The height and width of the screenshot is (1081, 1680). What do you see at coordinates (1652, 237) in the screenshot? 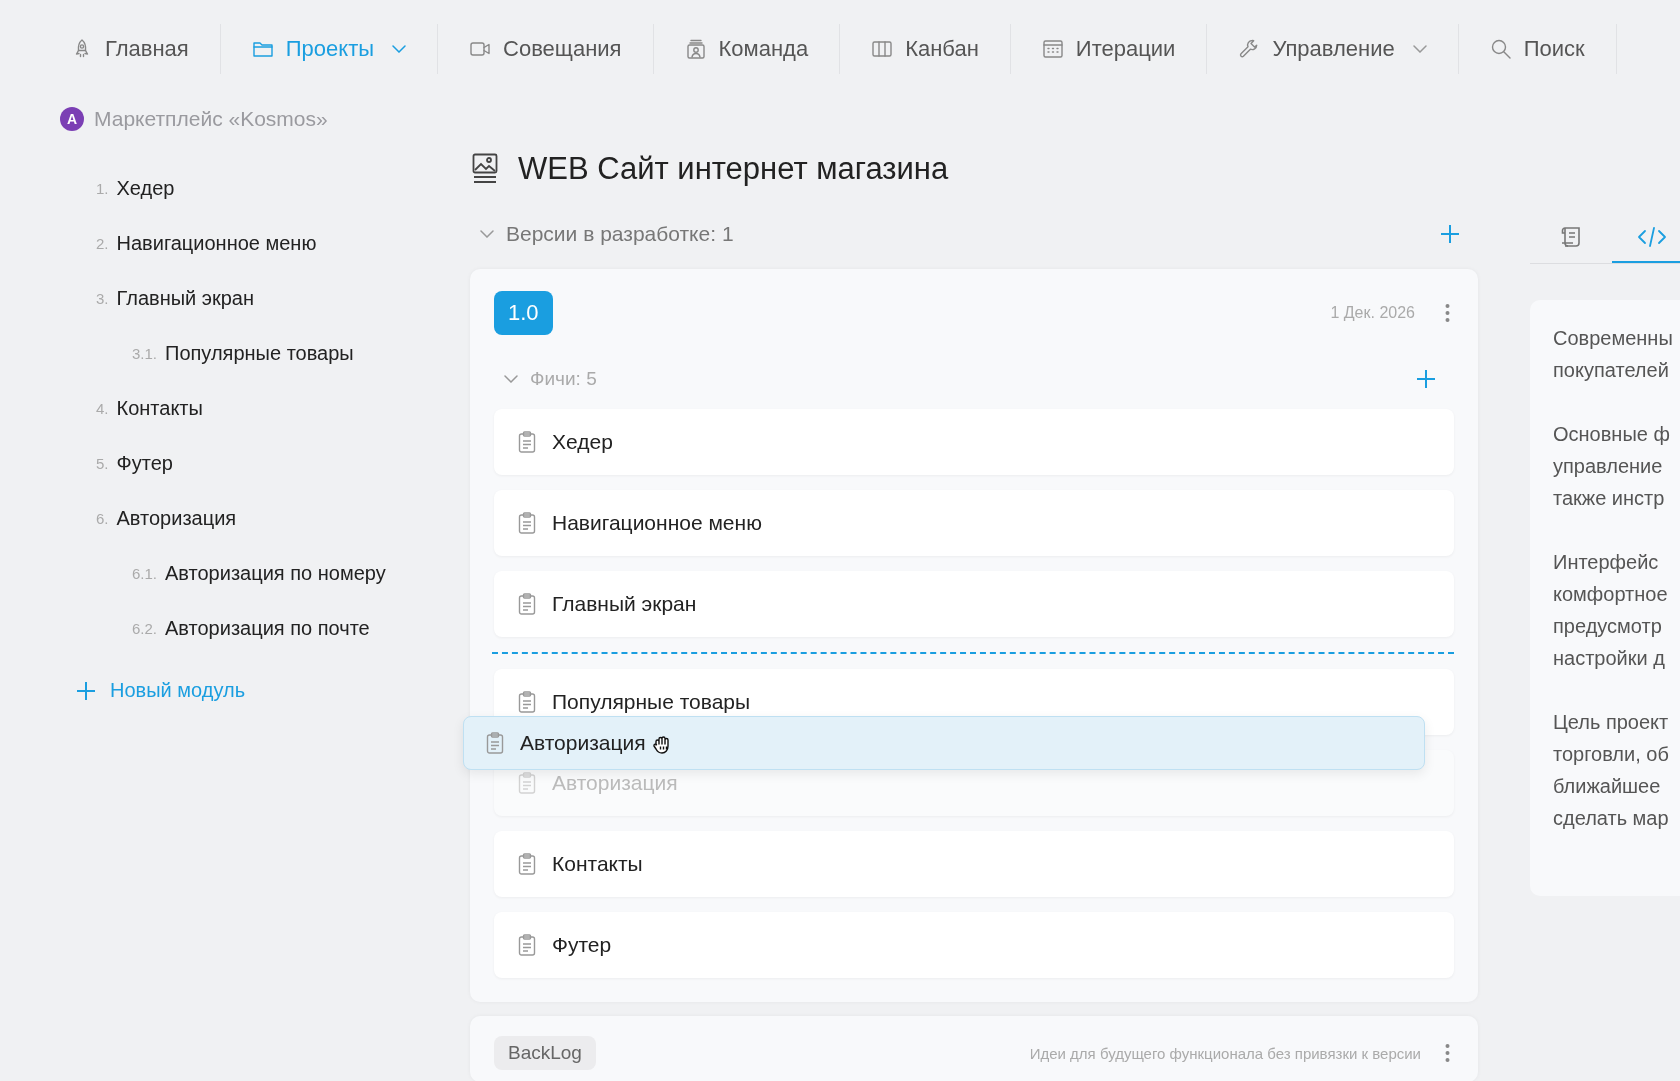
I see `code-icon` at bounding box center [1652, 237].